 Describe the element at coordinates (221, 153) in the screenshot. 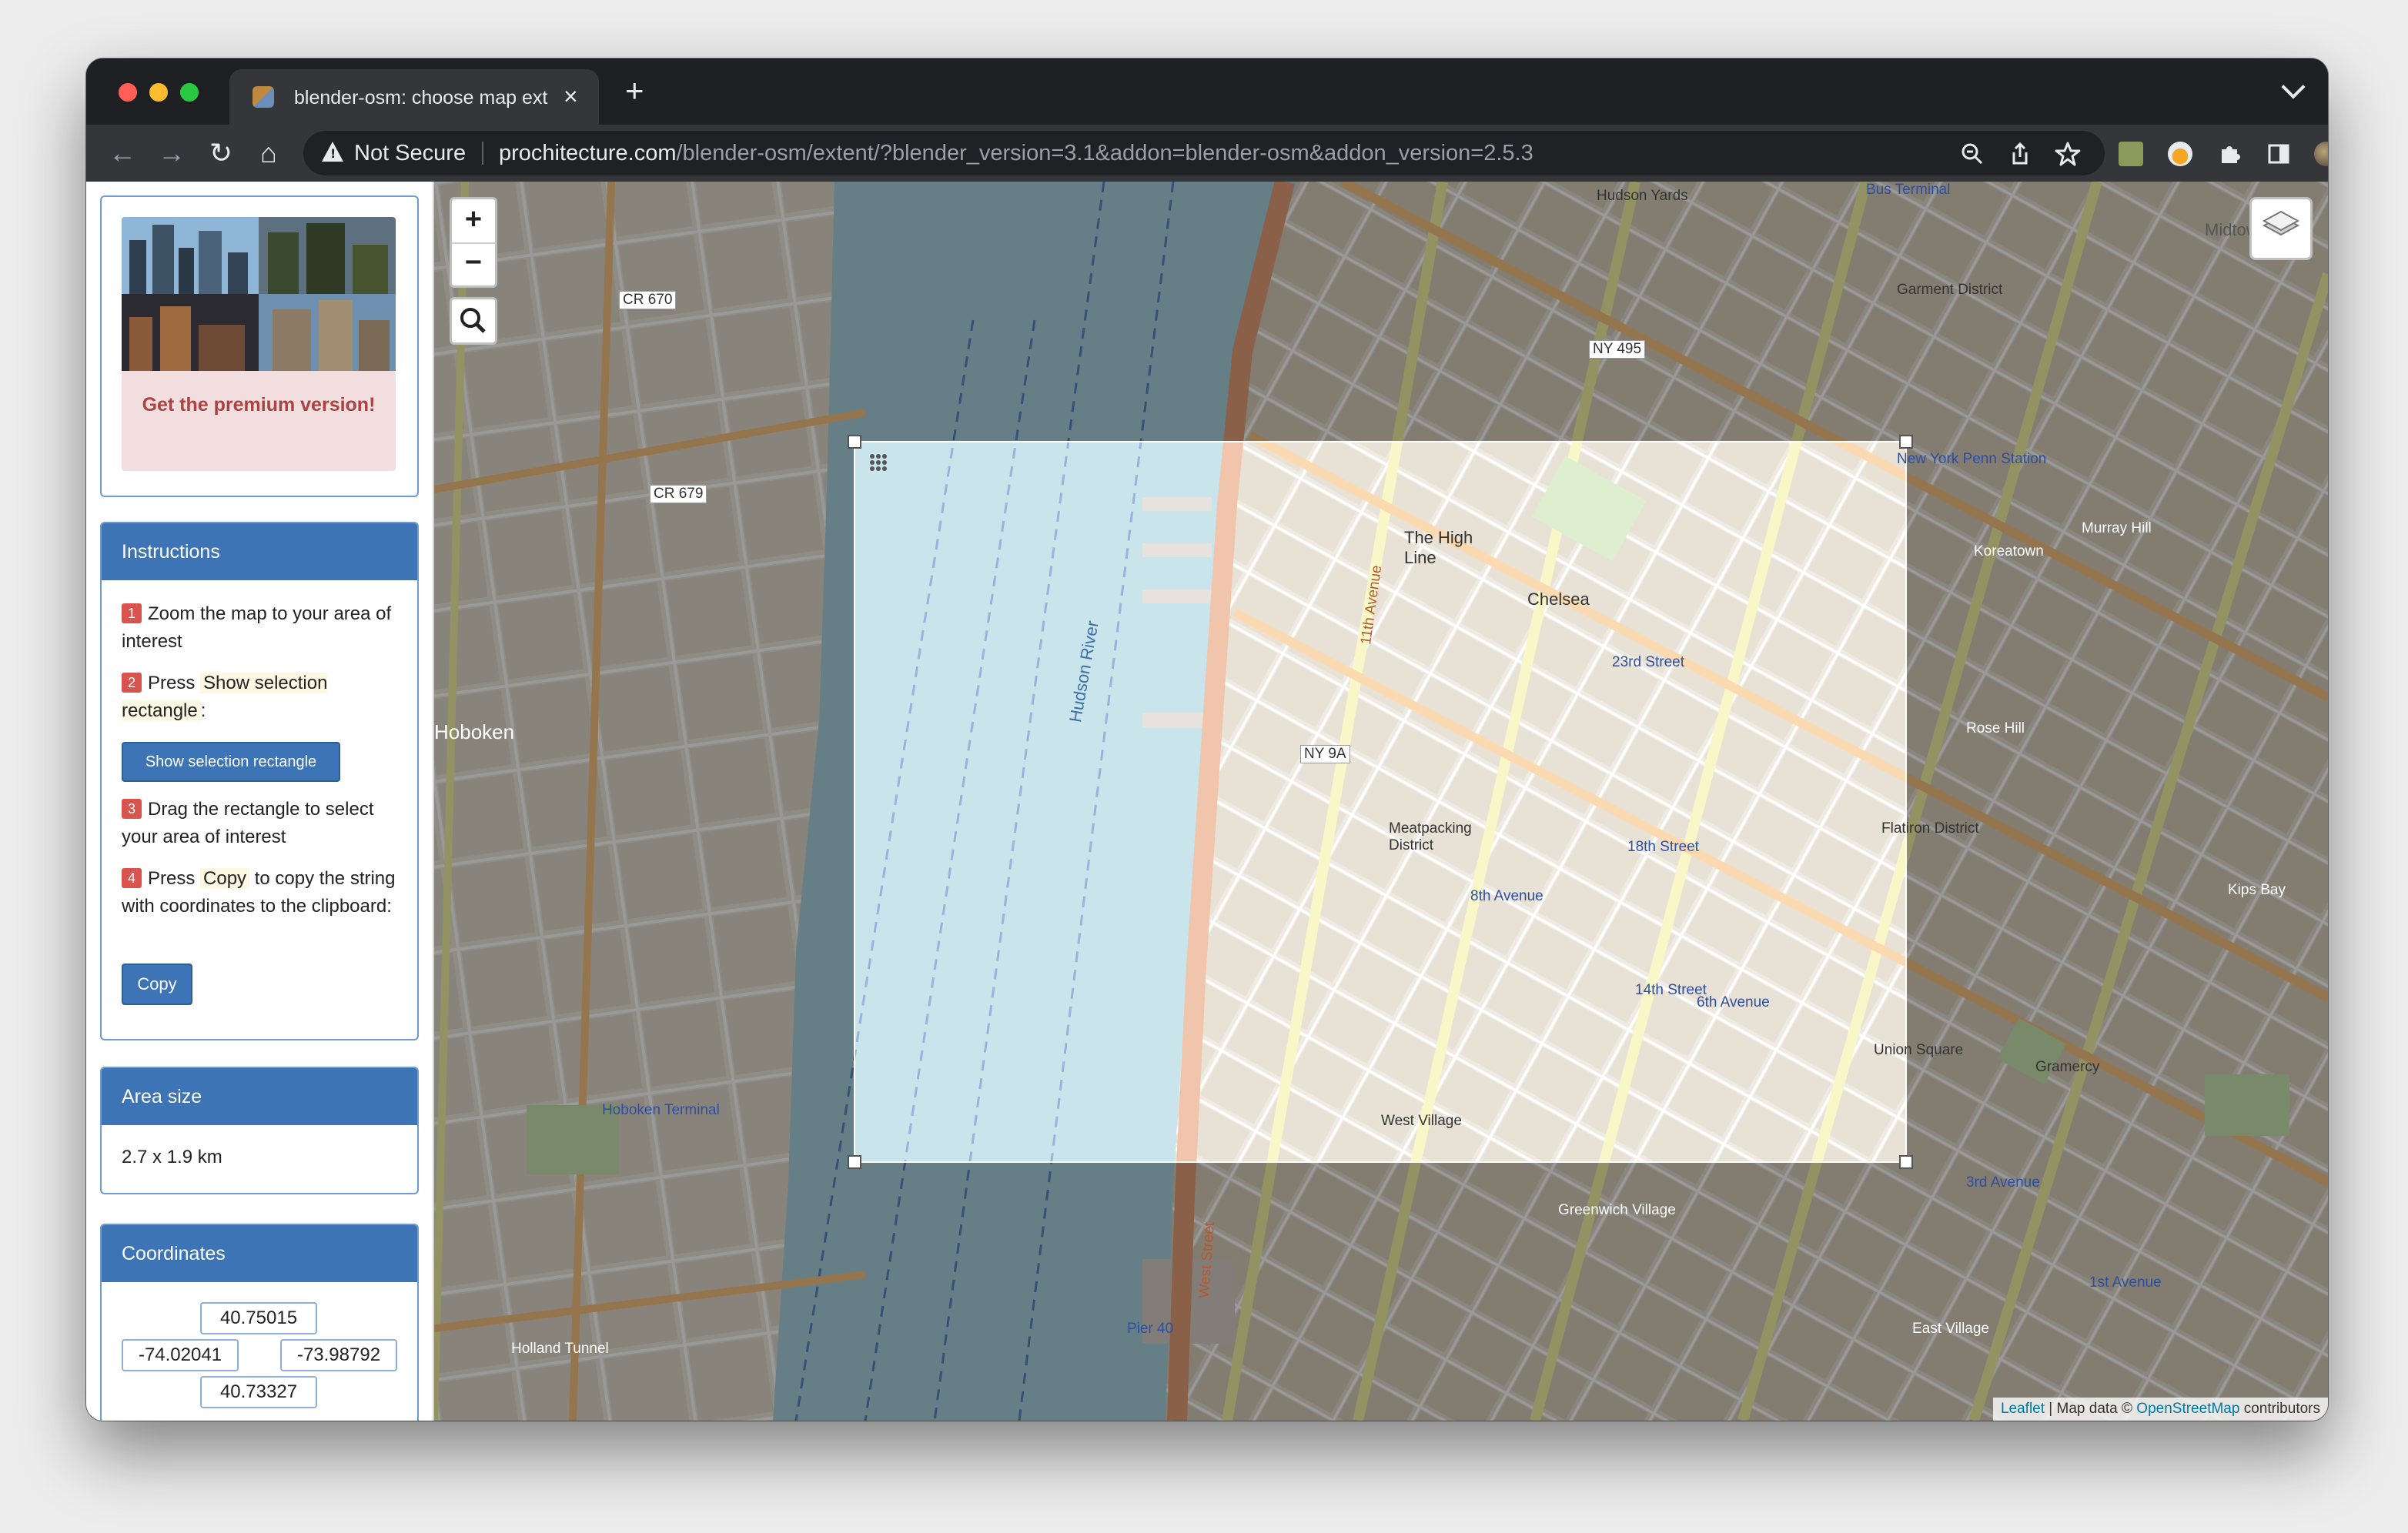

I see `reload-icon: ↻` at that location.